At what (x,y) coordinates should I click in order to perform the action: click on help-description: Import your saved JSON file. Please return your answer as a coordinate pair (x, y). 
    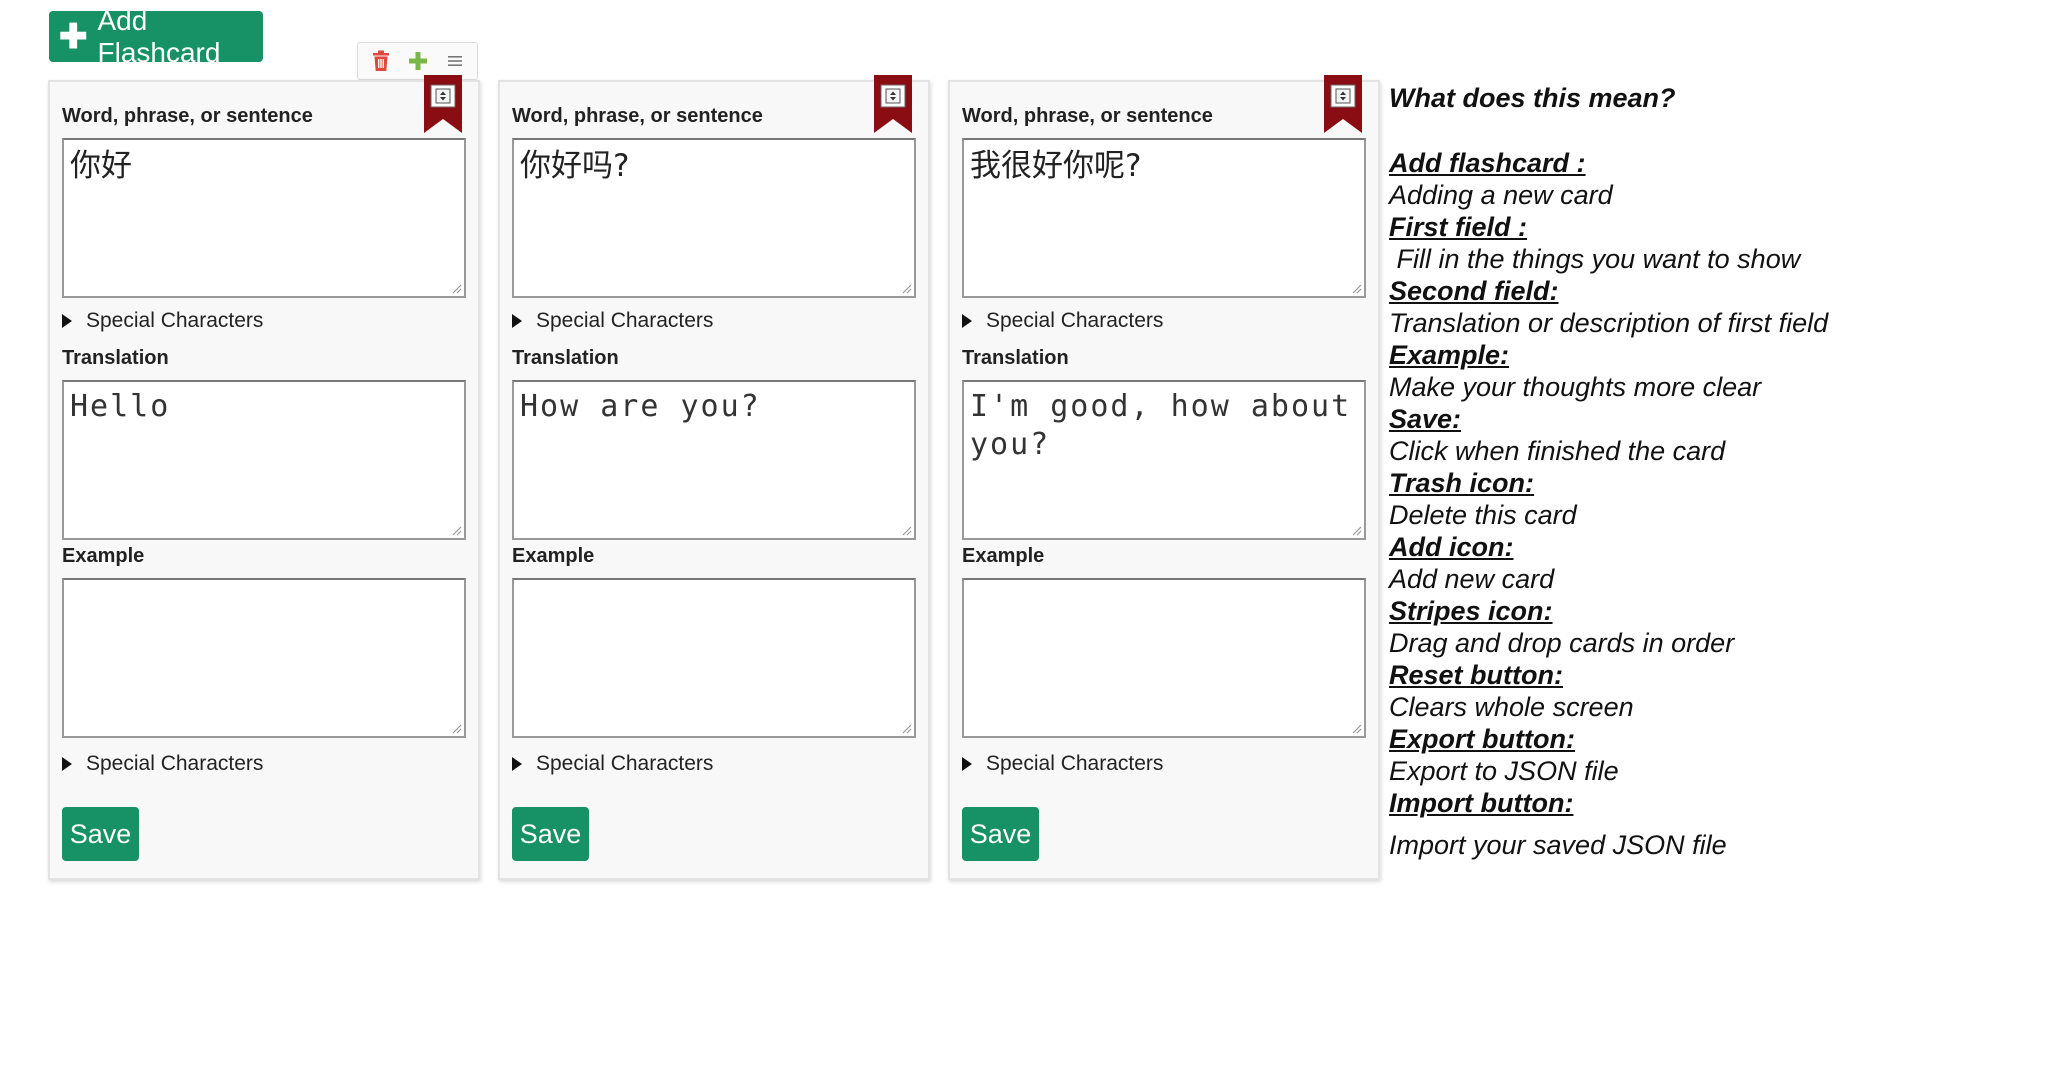
    Looking at the image, I should click on (1558, 845).